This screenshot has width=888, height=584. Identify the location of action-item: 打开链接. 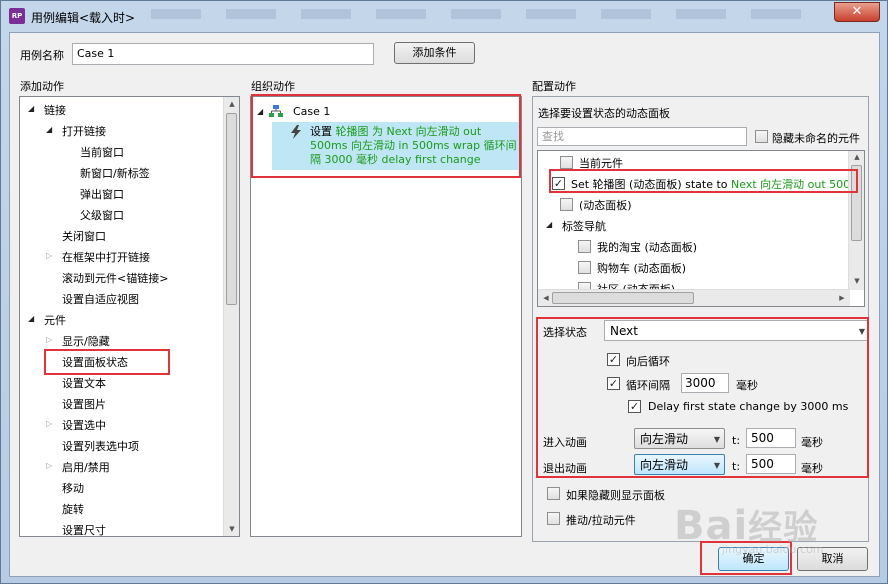
(84, 131).